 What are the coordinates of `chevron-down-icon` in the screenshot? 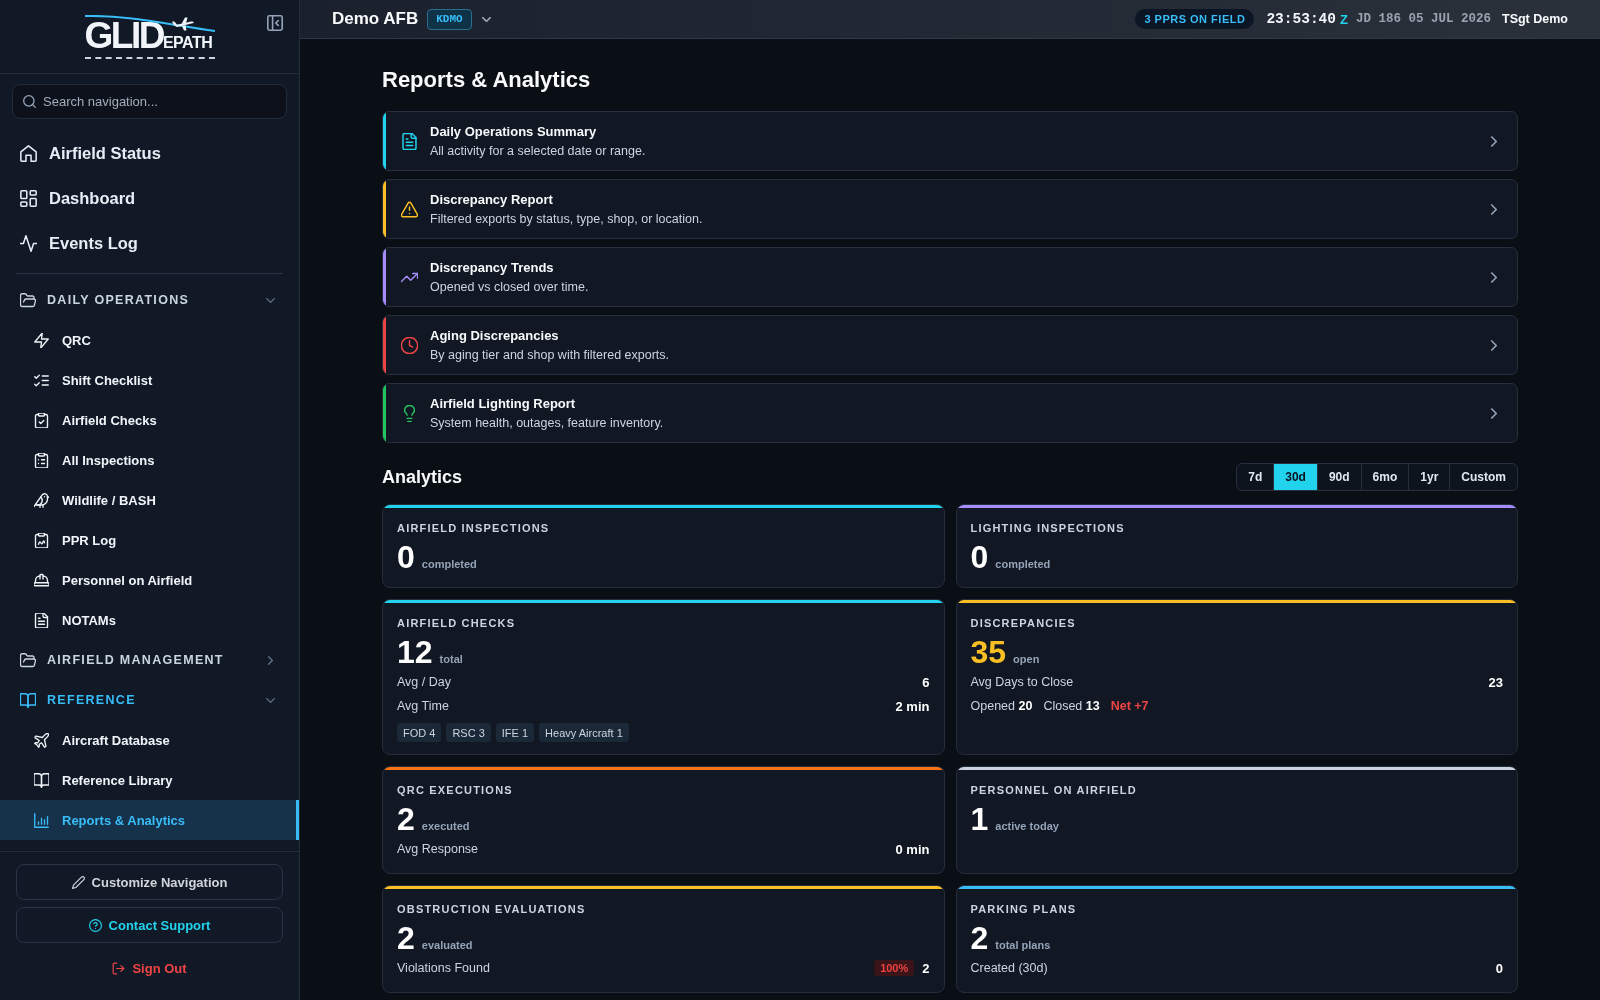 It's located at (486, 19).